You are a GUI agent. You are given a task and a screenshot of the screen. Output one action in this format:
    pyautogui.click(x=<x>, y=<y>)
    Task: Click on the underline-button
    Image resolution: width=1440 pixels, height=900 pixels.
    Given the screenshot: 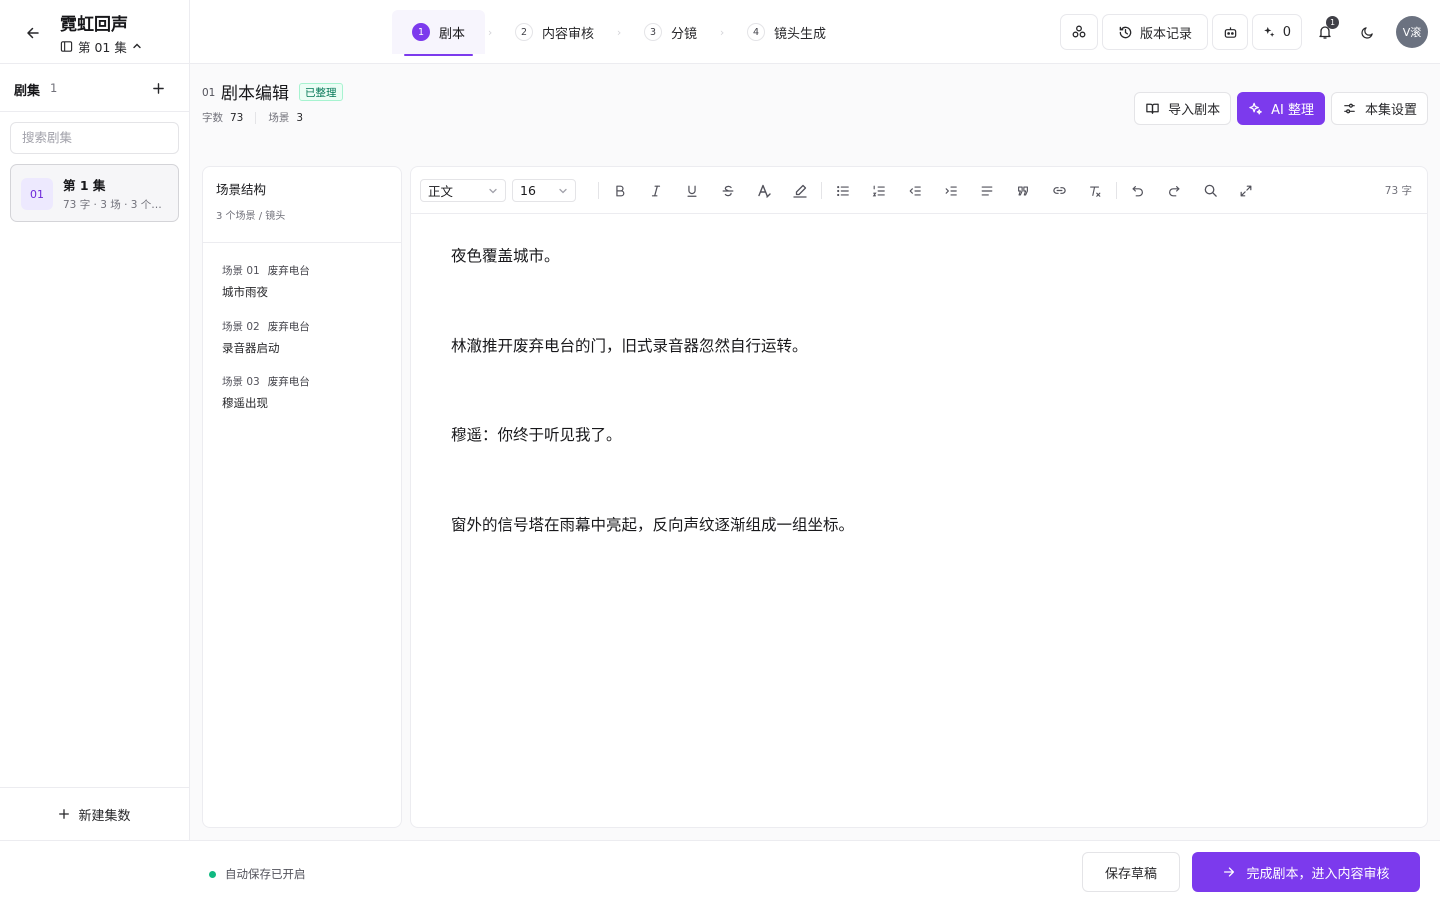 What is the action you would take?
    pyautogui.click(x=692, y=190)
    